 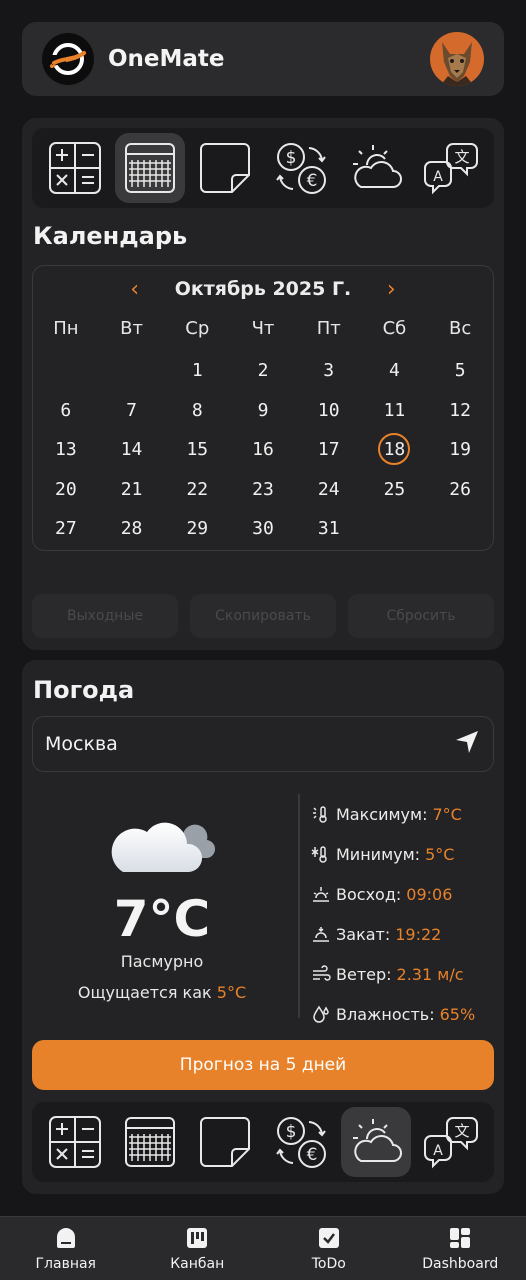 What do you see at coordinates (395, 371) in the screenshot?
I see `calendar-day: 4` at bounding box center [395, 371].